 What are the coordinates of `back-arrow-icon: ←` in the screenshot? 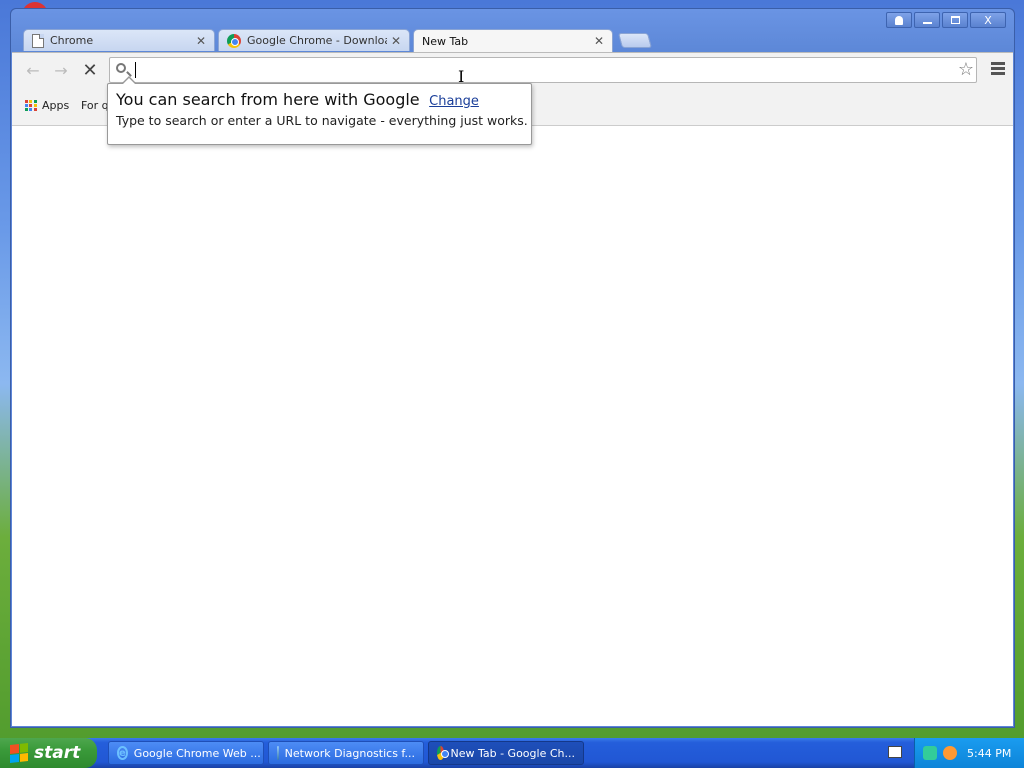 It's located at (33, 70).